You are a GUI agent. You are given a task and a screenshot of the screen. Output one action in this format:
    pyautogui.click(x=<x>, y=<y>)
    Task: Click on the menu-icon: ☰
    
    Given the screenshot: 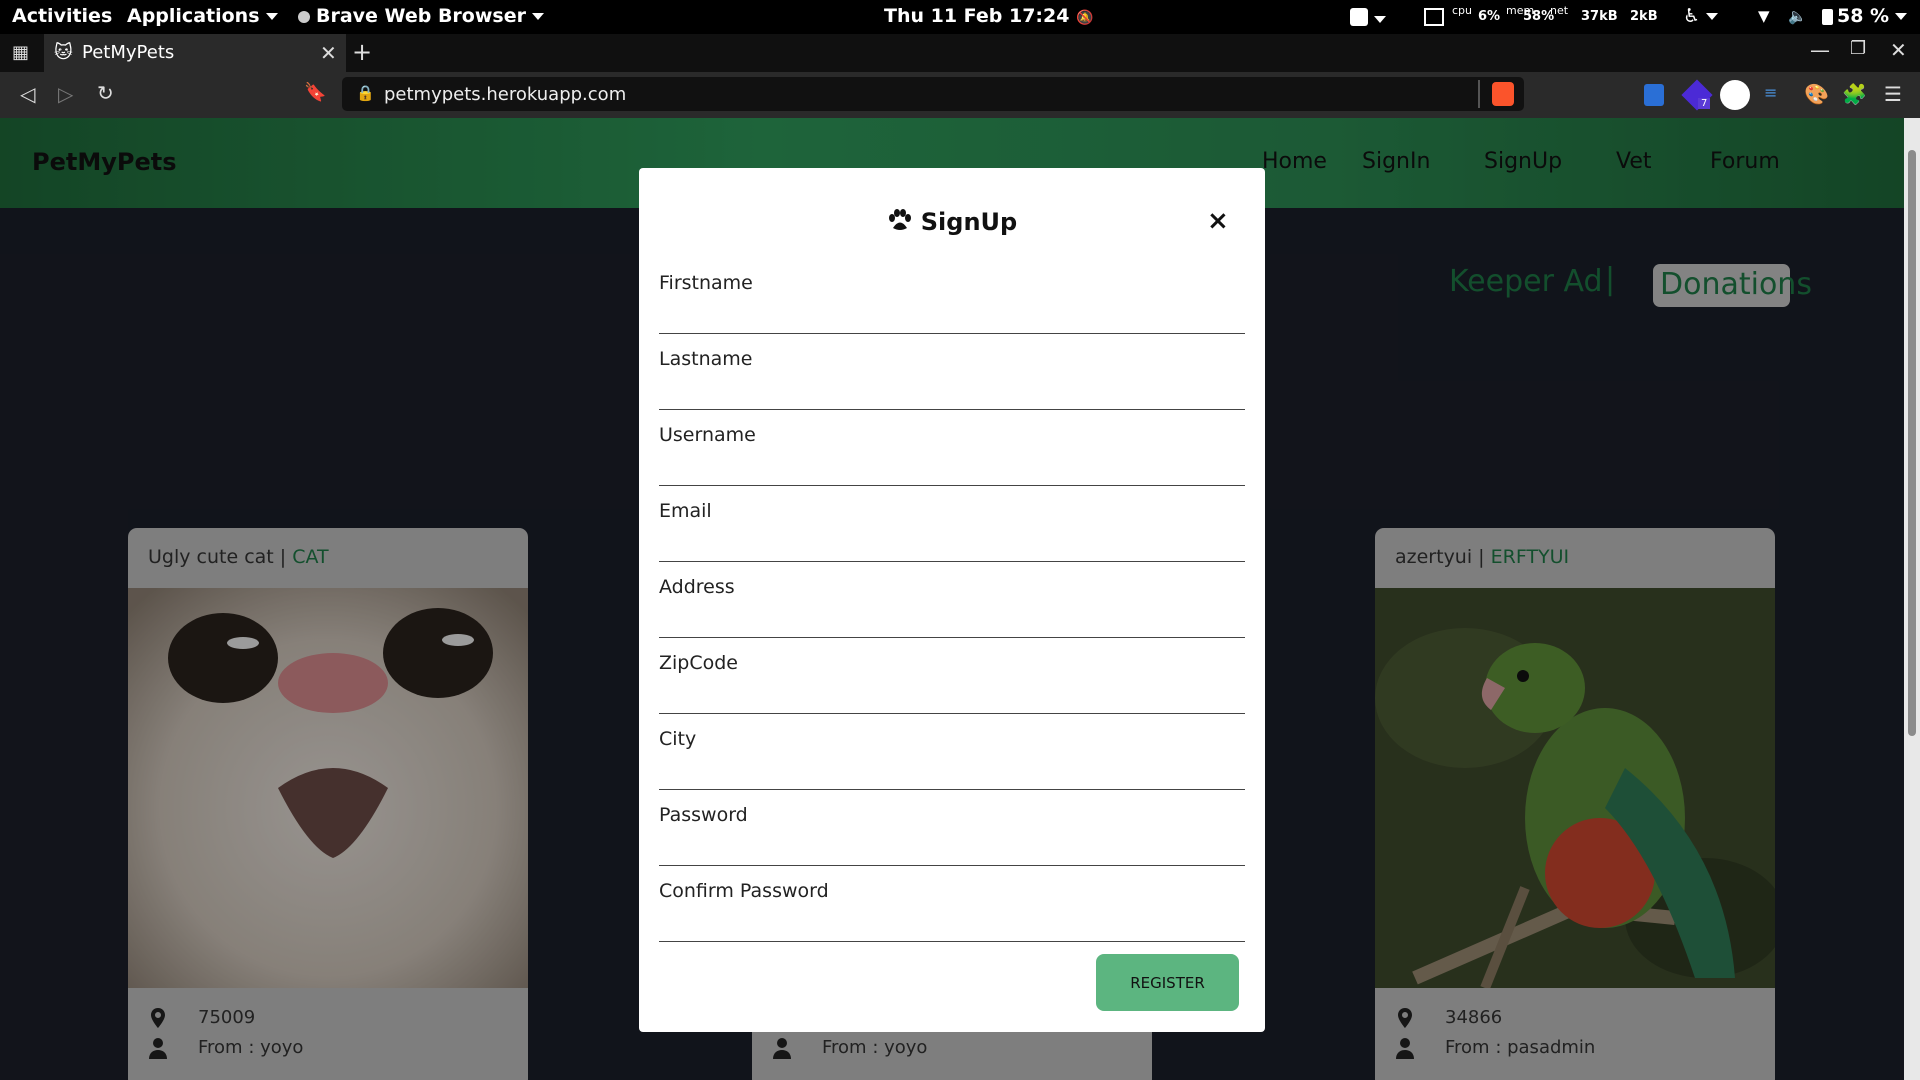 What is the action you would take?
    pyautogui.click(x=1893, y=94)
    